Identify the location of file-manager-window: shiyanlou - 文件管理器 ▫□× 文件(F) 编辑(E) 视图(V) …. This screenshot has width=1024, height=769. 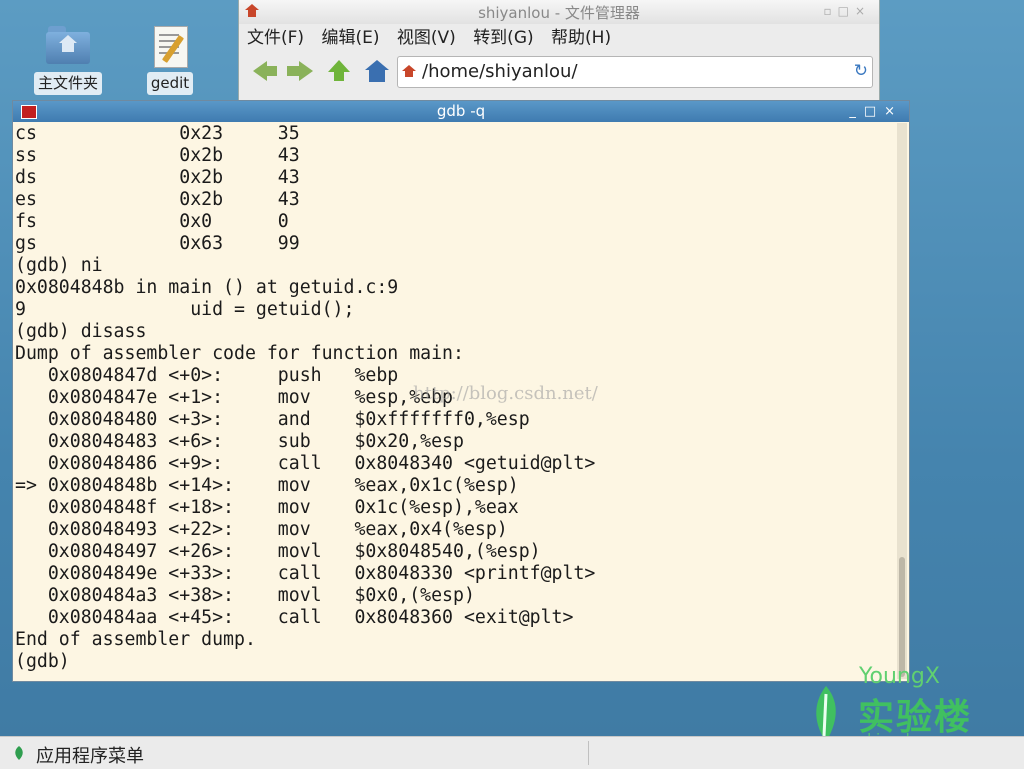
(559, 50).